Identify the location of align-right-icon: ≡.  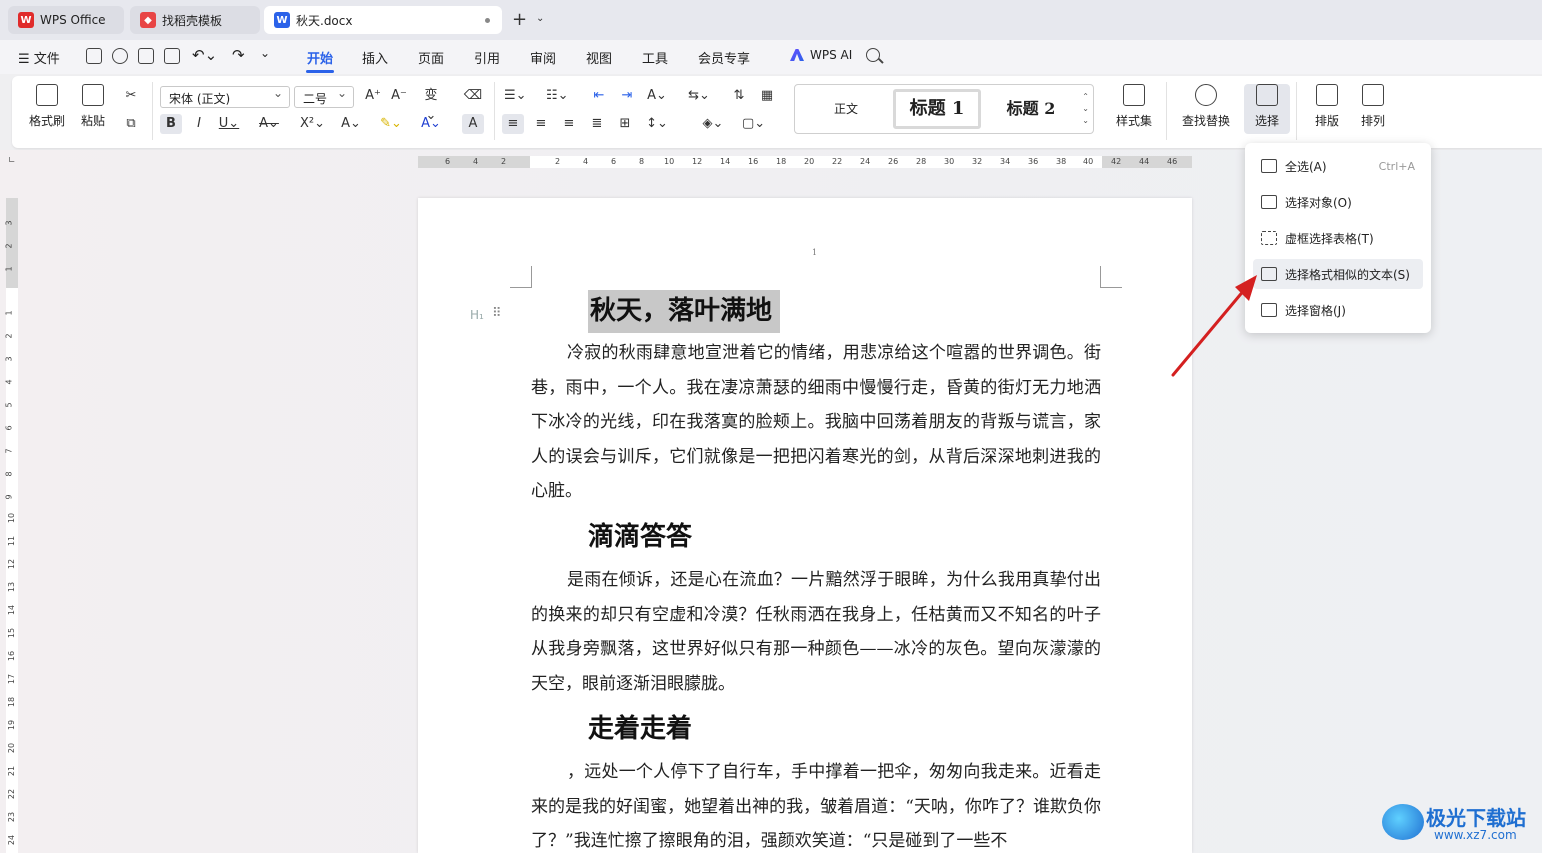
(569, 124).